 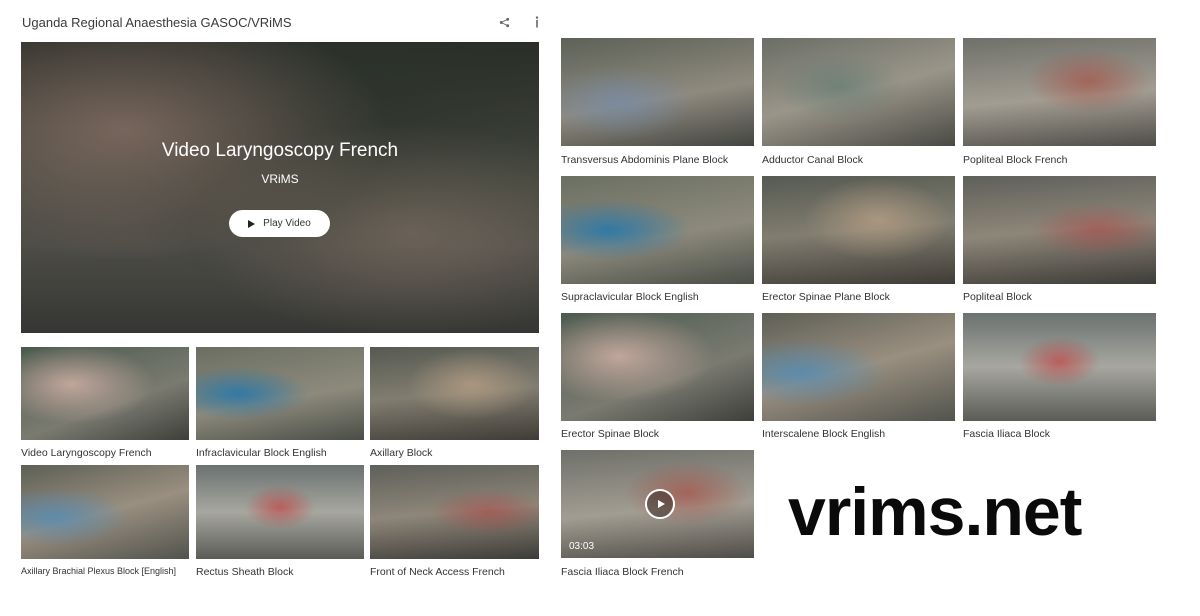 What do you see at coordinates (823, 434) in the screenshot?
I see `video-caption: Interscalene Block English` at bounding box center [823, 434].